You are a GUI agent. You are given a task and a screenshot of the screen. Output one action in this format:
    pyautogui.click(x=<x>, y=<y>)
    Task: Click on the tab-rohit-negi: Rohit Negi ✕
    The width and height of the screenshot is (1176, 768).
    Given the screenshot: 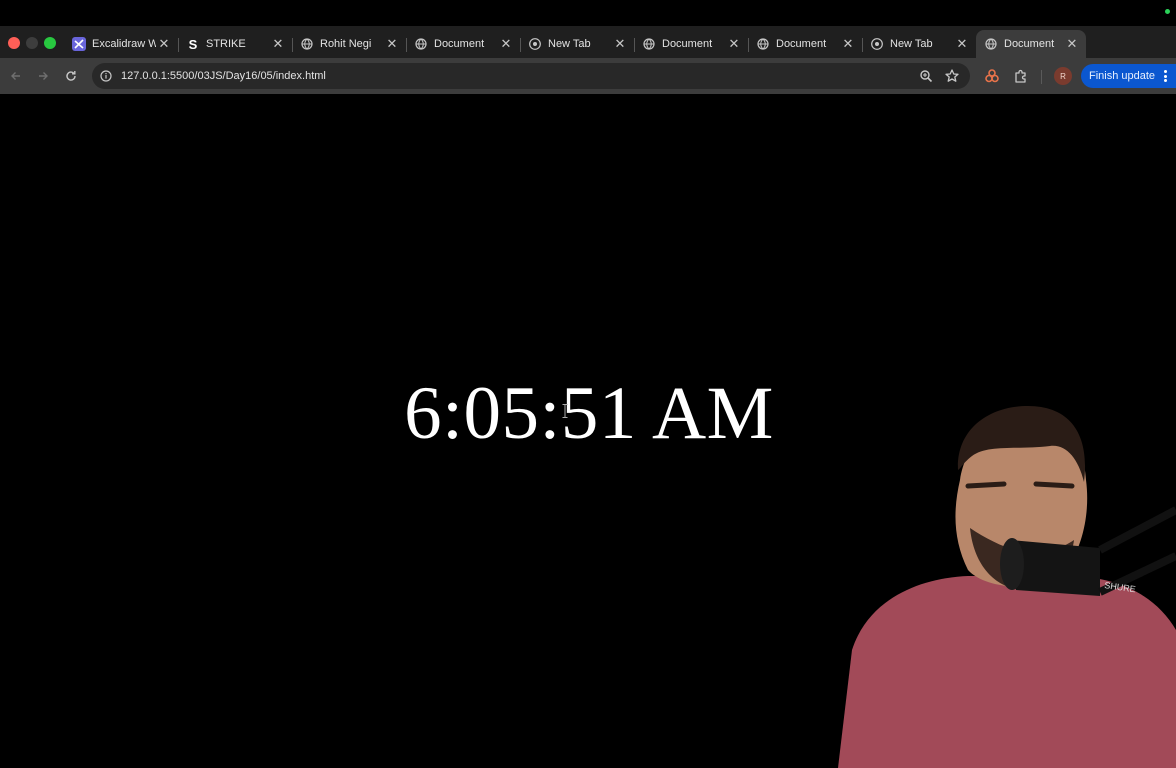 What is the action you would take?
    pyautogui.click(x=349, y=44)
    